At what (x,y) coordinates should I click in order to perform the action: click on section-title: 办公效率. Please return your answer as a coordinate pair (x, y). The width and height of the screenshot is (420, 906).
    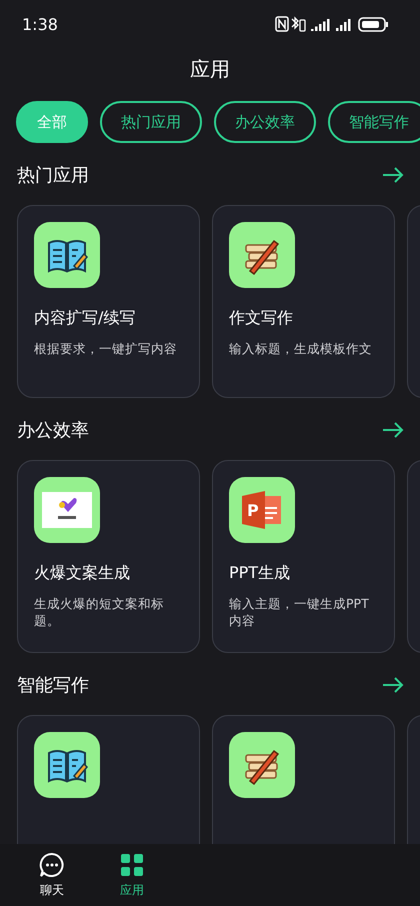
    Looking at the image, I should click on (53, 430).